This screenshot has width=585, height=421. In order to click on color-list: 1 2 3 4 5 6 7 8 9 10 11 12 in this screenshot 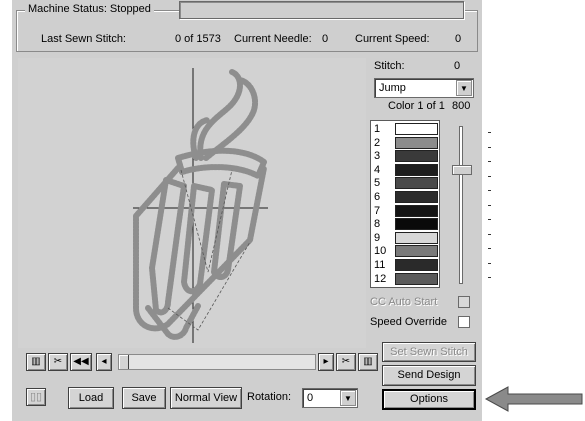, I will do `click(405, 204)`.